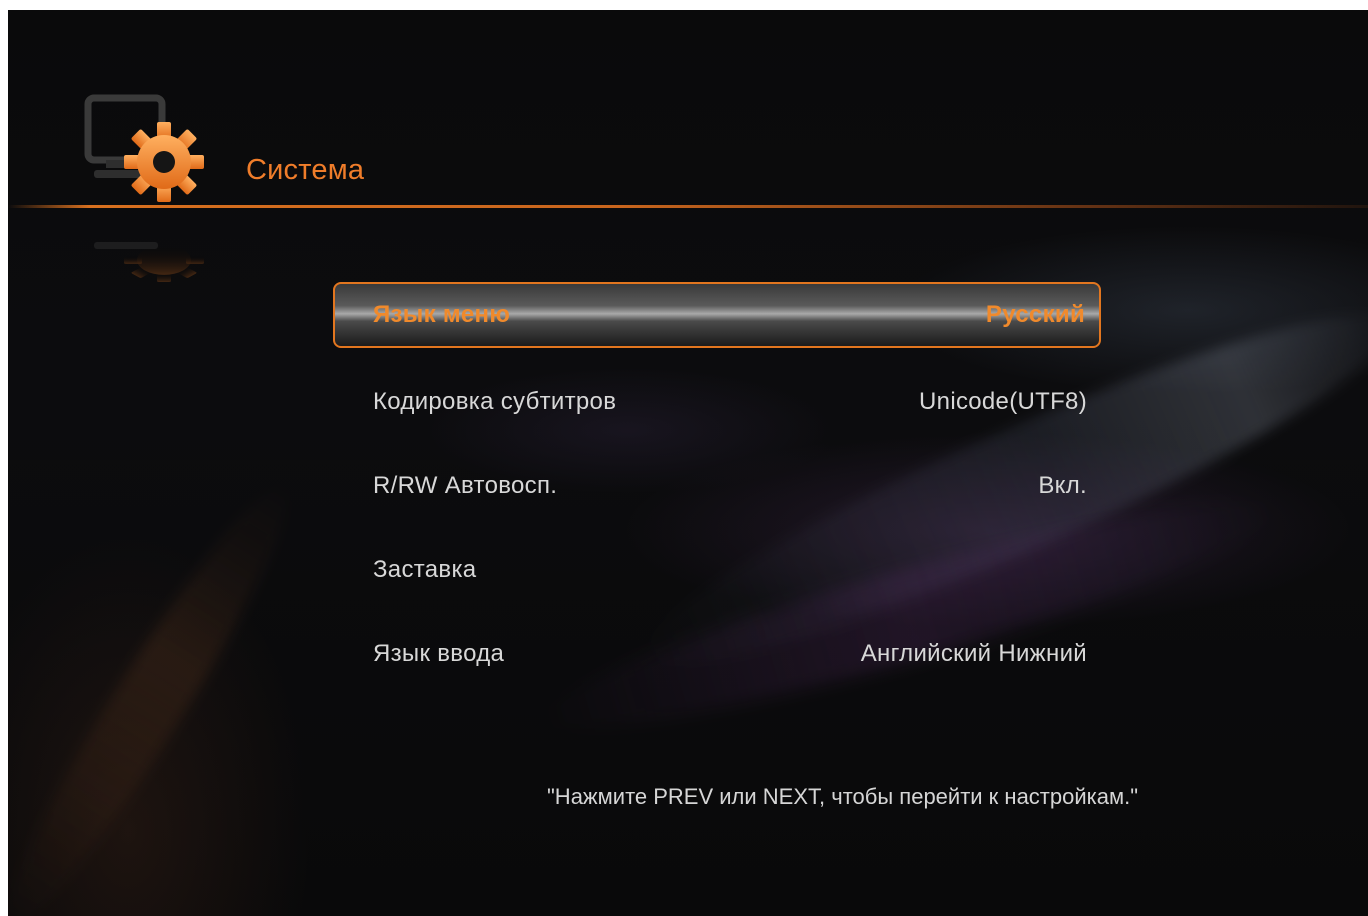  What do you see at coordinates (717, 402) in the screenshot?
I see `menu-item-subtitle-encoding: Кодировка субтитров Unicode(UTF8)` at bounding box center [717, 402].